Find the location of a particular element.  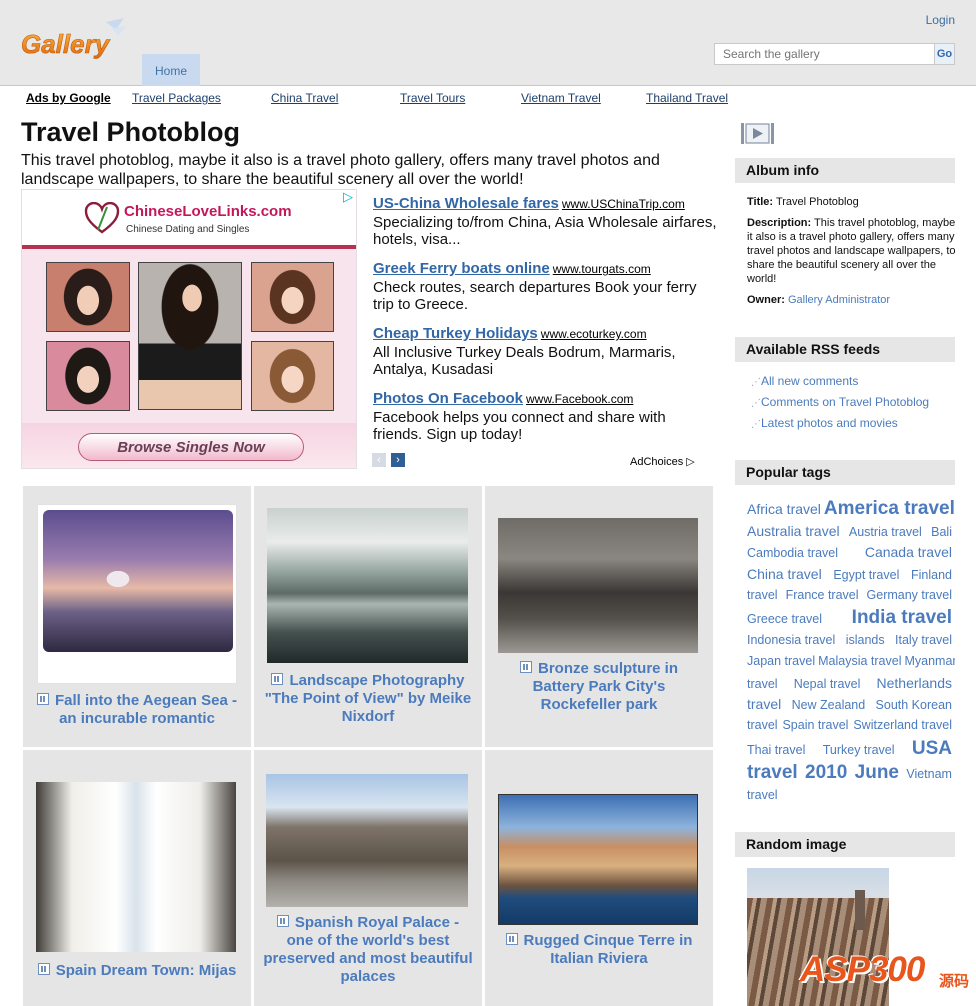

album-caption: Spain Dream Town: Mijas is located at coordinates (137, 971).